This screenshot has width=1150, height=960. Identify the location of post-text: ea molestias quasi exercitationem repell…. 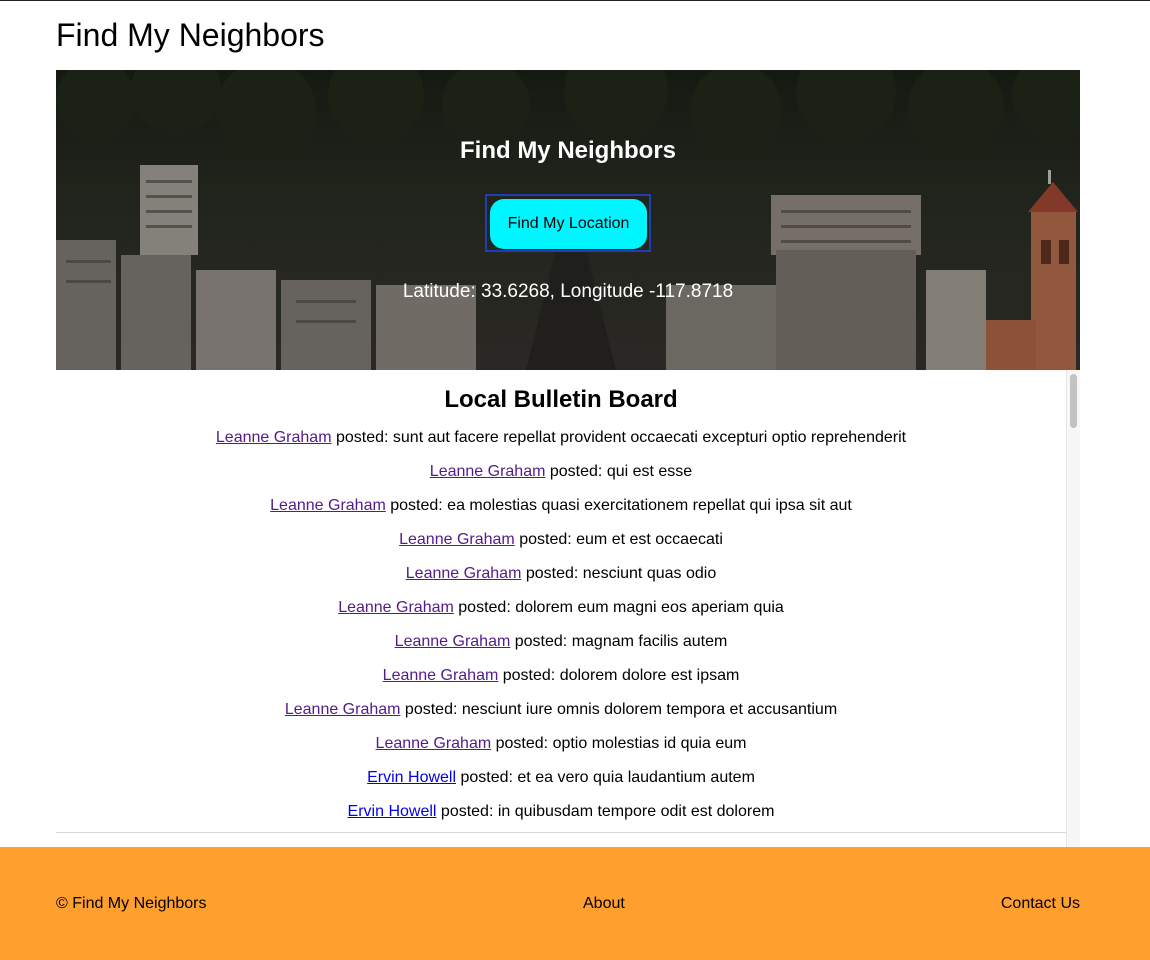
(649, 505).